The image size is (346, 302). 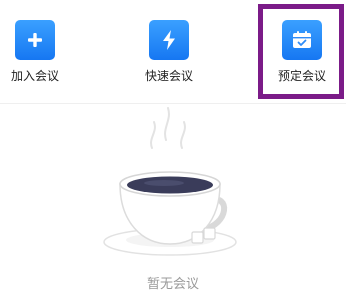 What do you see at coordinates (169, 40) in the screenshot?
I see `lightning-icon` at bounding box center [169, 40].